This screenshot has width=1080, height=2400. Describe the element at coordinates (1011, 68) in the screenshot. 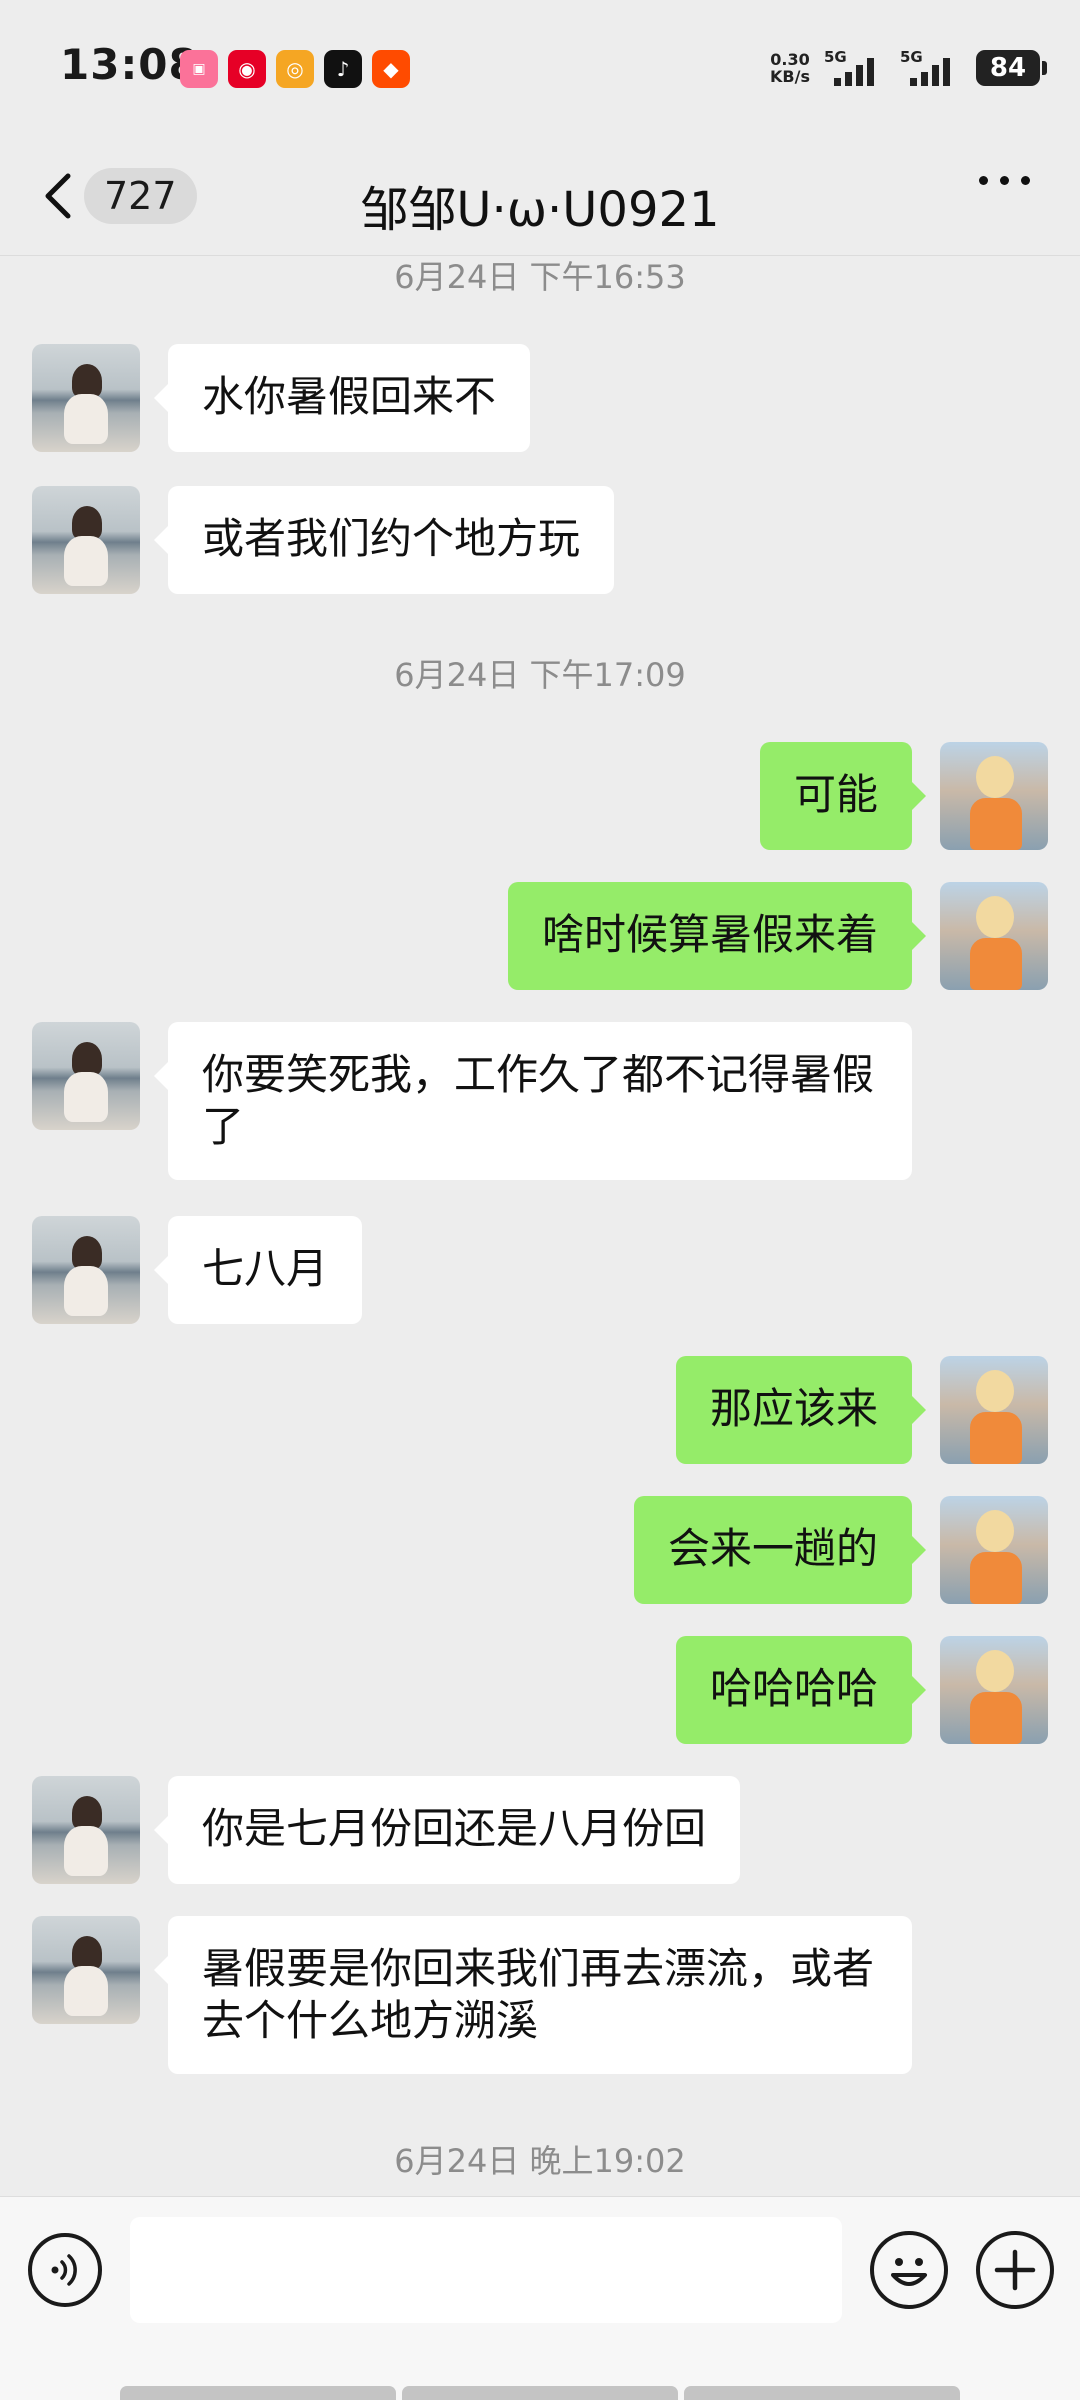

I see `battery-indicator: 84` at that location.